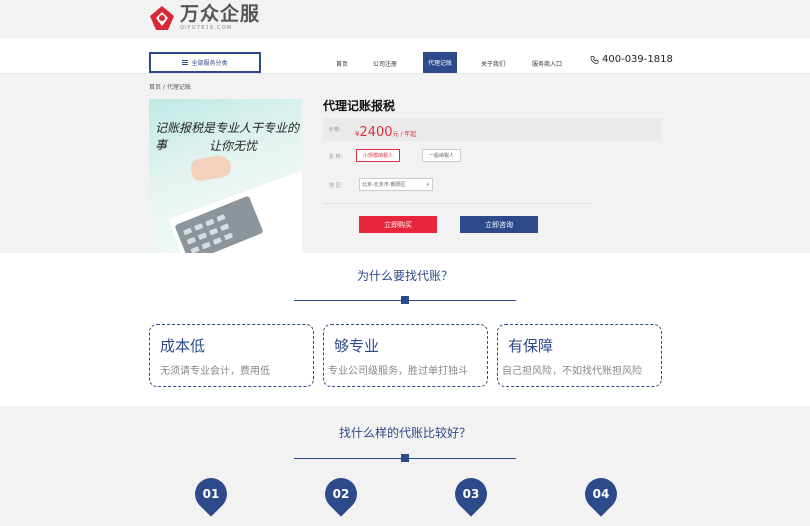  I want to click on reason-title: 够专业, so click(357, 346).